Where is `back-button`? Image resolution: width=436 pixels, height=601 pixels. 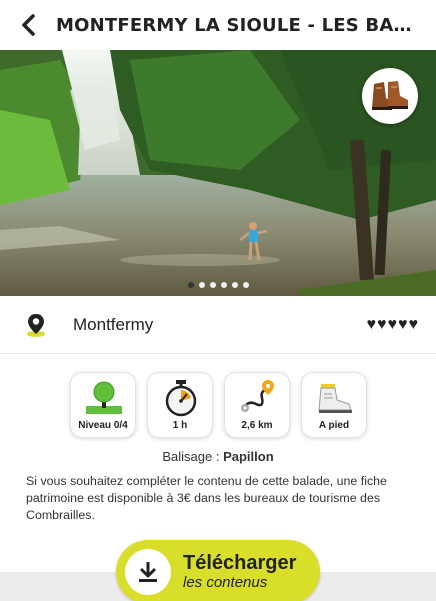 back-button is located at coordinates (28, 25).